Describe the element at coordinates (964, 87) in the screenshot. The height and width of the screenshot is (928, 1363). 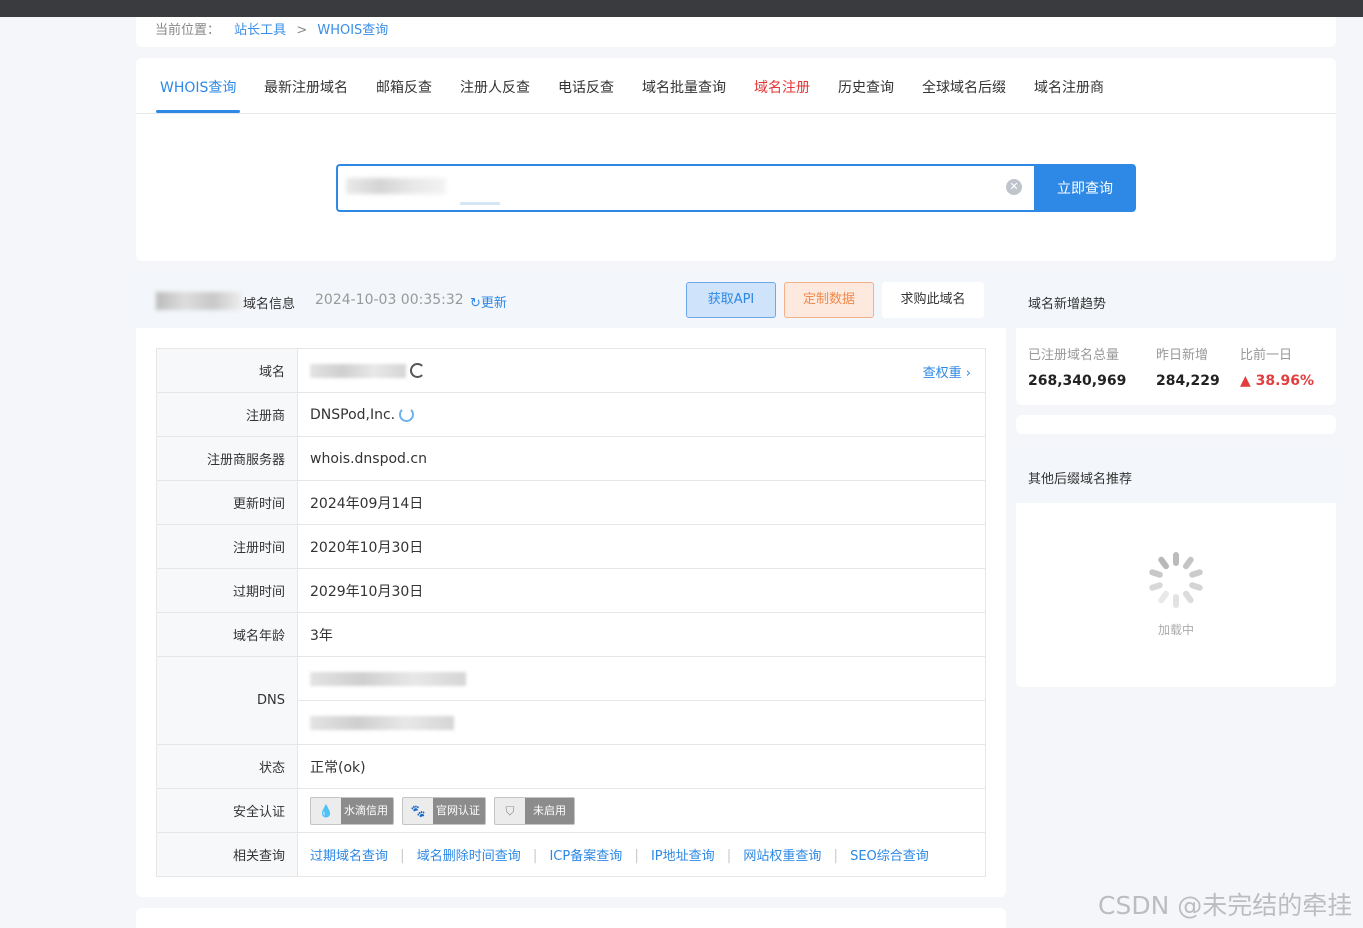
I see `tab-global-suffix: 全球域名后缀` at that location.